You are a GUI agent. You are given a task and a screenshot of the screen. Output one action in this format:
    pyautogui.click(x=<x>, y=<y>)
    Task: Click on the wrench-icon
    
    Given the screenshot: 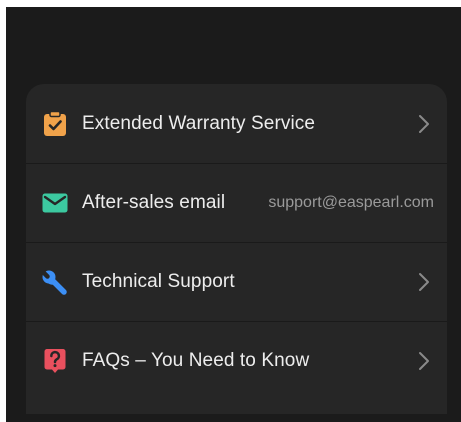 What is the action you would take?
    pyautogui.click(x=55, y=282)
    